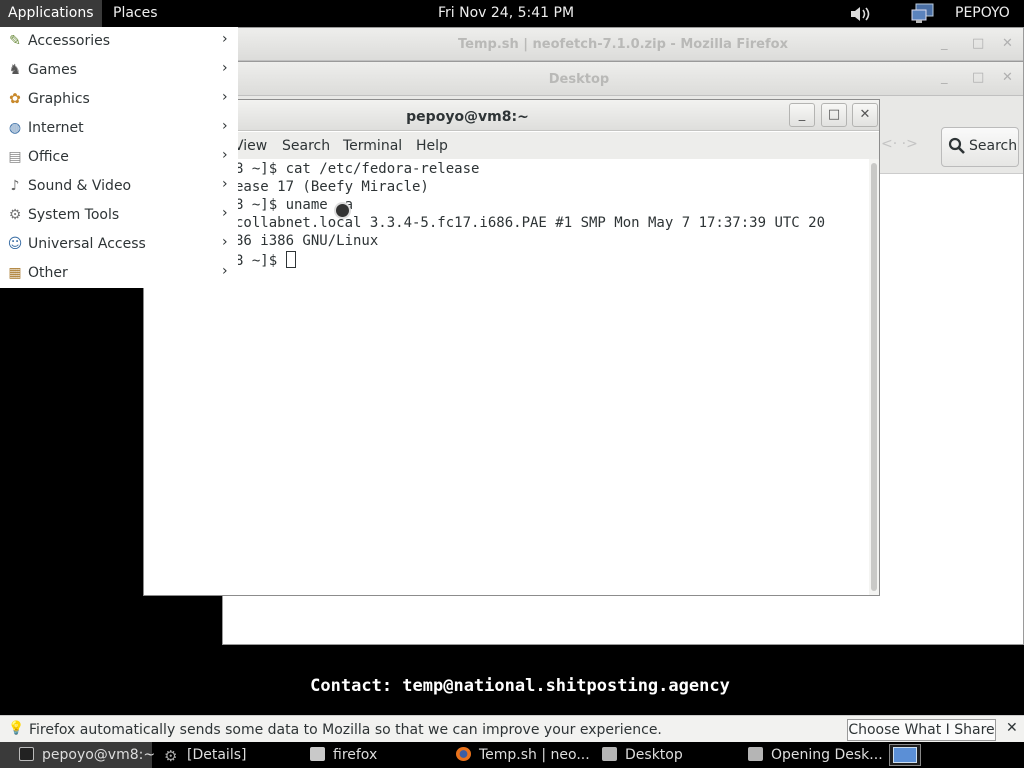  Describe the element at coordinates (15, 128) in the screenshot. I see `internet-icon: ◍` at that location.